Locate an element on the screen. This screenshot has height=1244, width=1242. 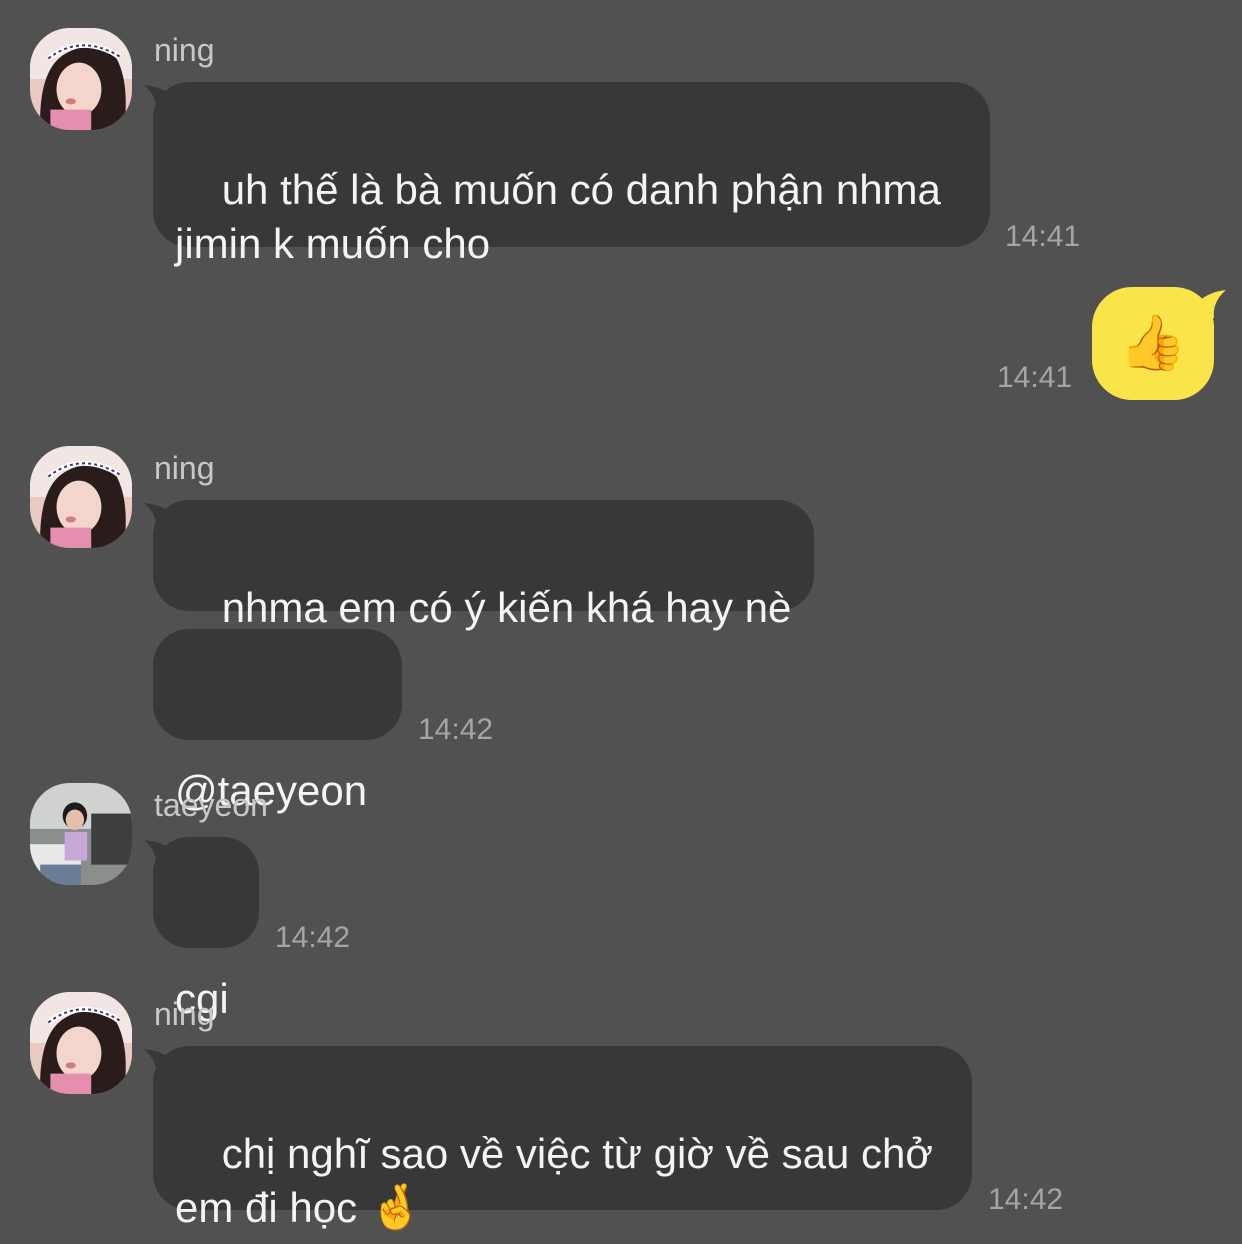
thumbs-up-icon: 👍 is located at coordinates (1153, 343).